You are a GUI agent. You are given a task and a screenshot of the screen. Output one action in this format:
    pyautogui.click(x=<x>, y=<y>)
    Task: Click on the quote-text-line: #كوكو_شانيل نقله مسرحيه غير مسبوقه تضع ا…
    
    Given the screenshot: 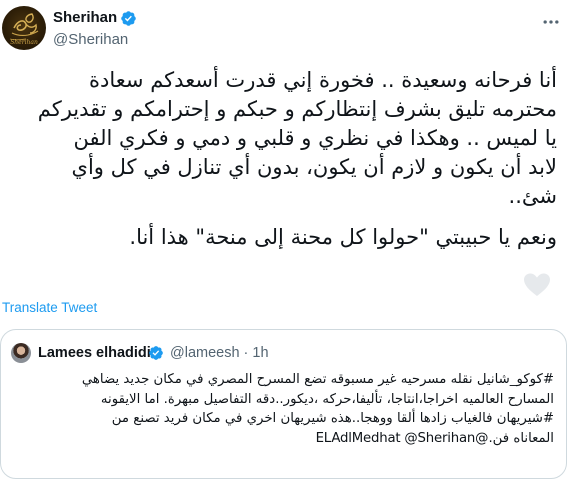 What is the action you would take?
    pyautogui.click(x=317, y=379)
    